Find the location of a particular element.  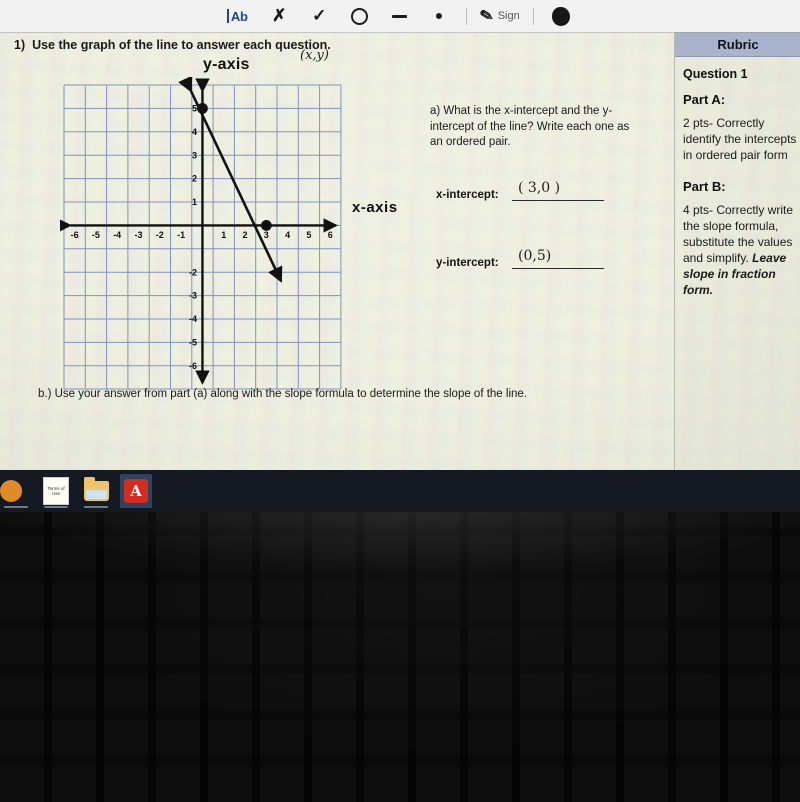

x-intercept-label: x-intercept: is located at coordinates (467, 195).